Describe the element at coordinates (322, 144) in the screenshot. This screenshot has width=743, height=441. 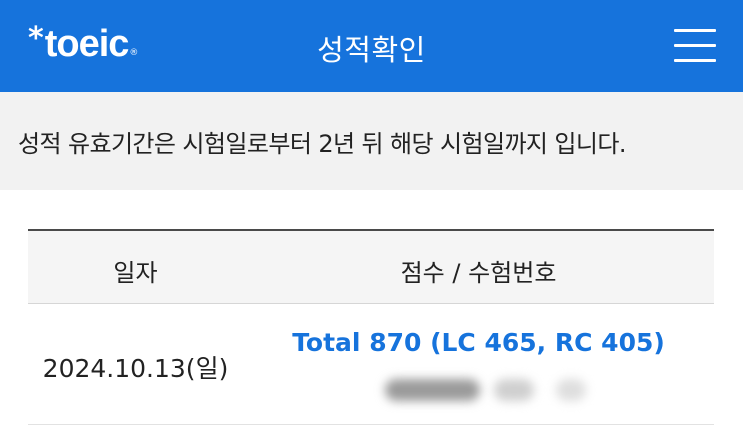
I see `validity-notice-text: 성적 유효기간은 시험일로부터 2년 뒤 해당 시험일까지 입니다.` at that location.